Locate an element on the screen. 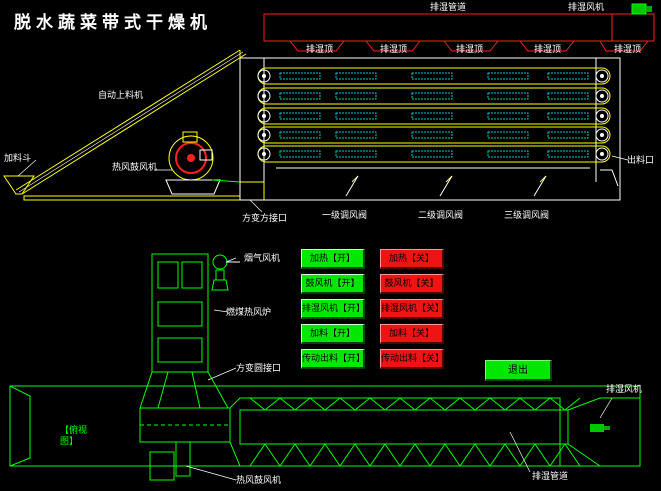 This screenshot has width=661, height=491. exhaust-fan-on-button: 排湿风机【开】 is located at coordinates (333, 309).